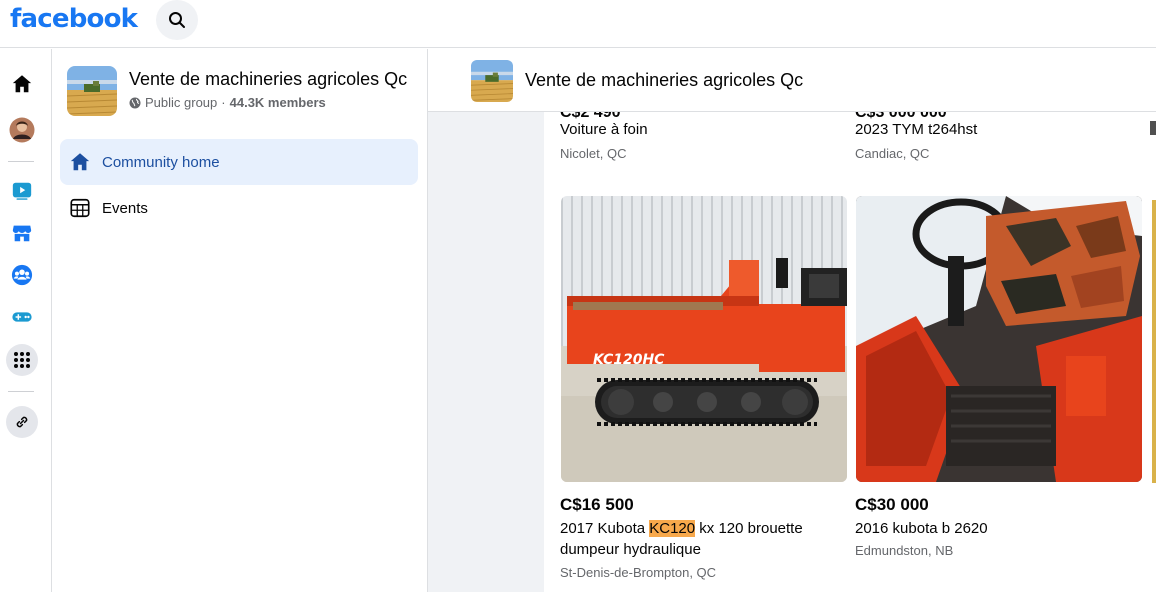 The image size is (1156, 592). I want to click on video-icon, so click(22, 191).